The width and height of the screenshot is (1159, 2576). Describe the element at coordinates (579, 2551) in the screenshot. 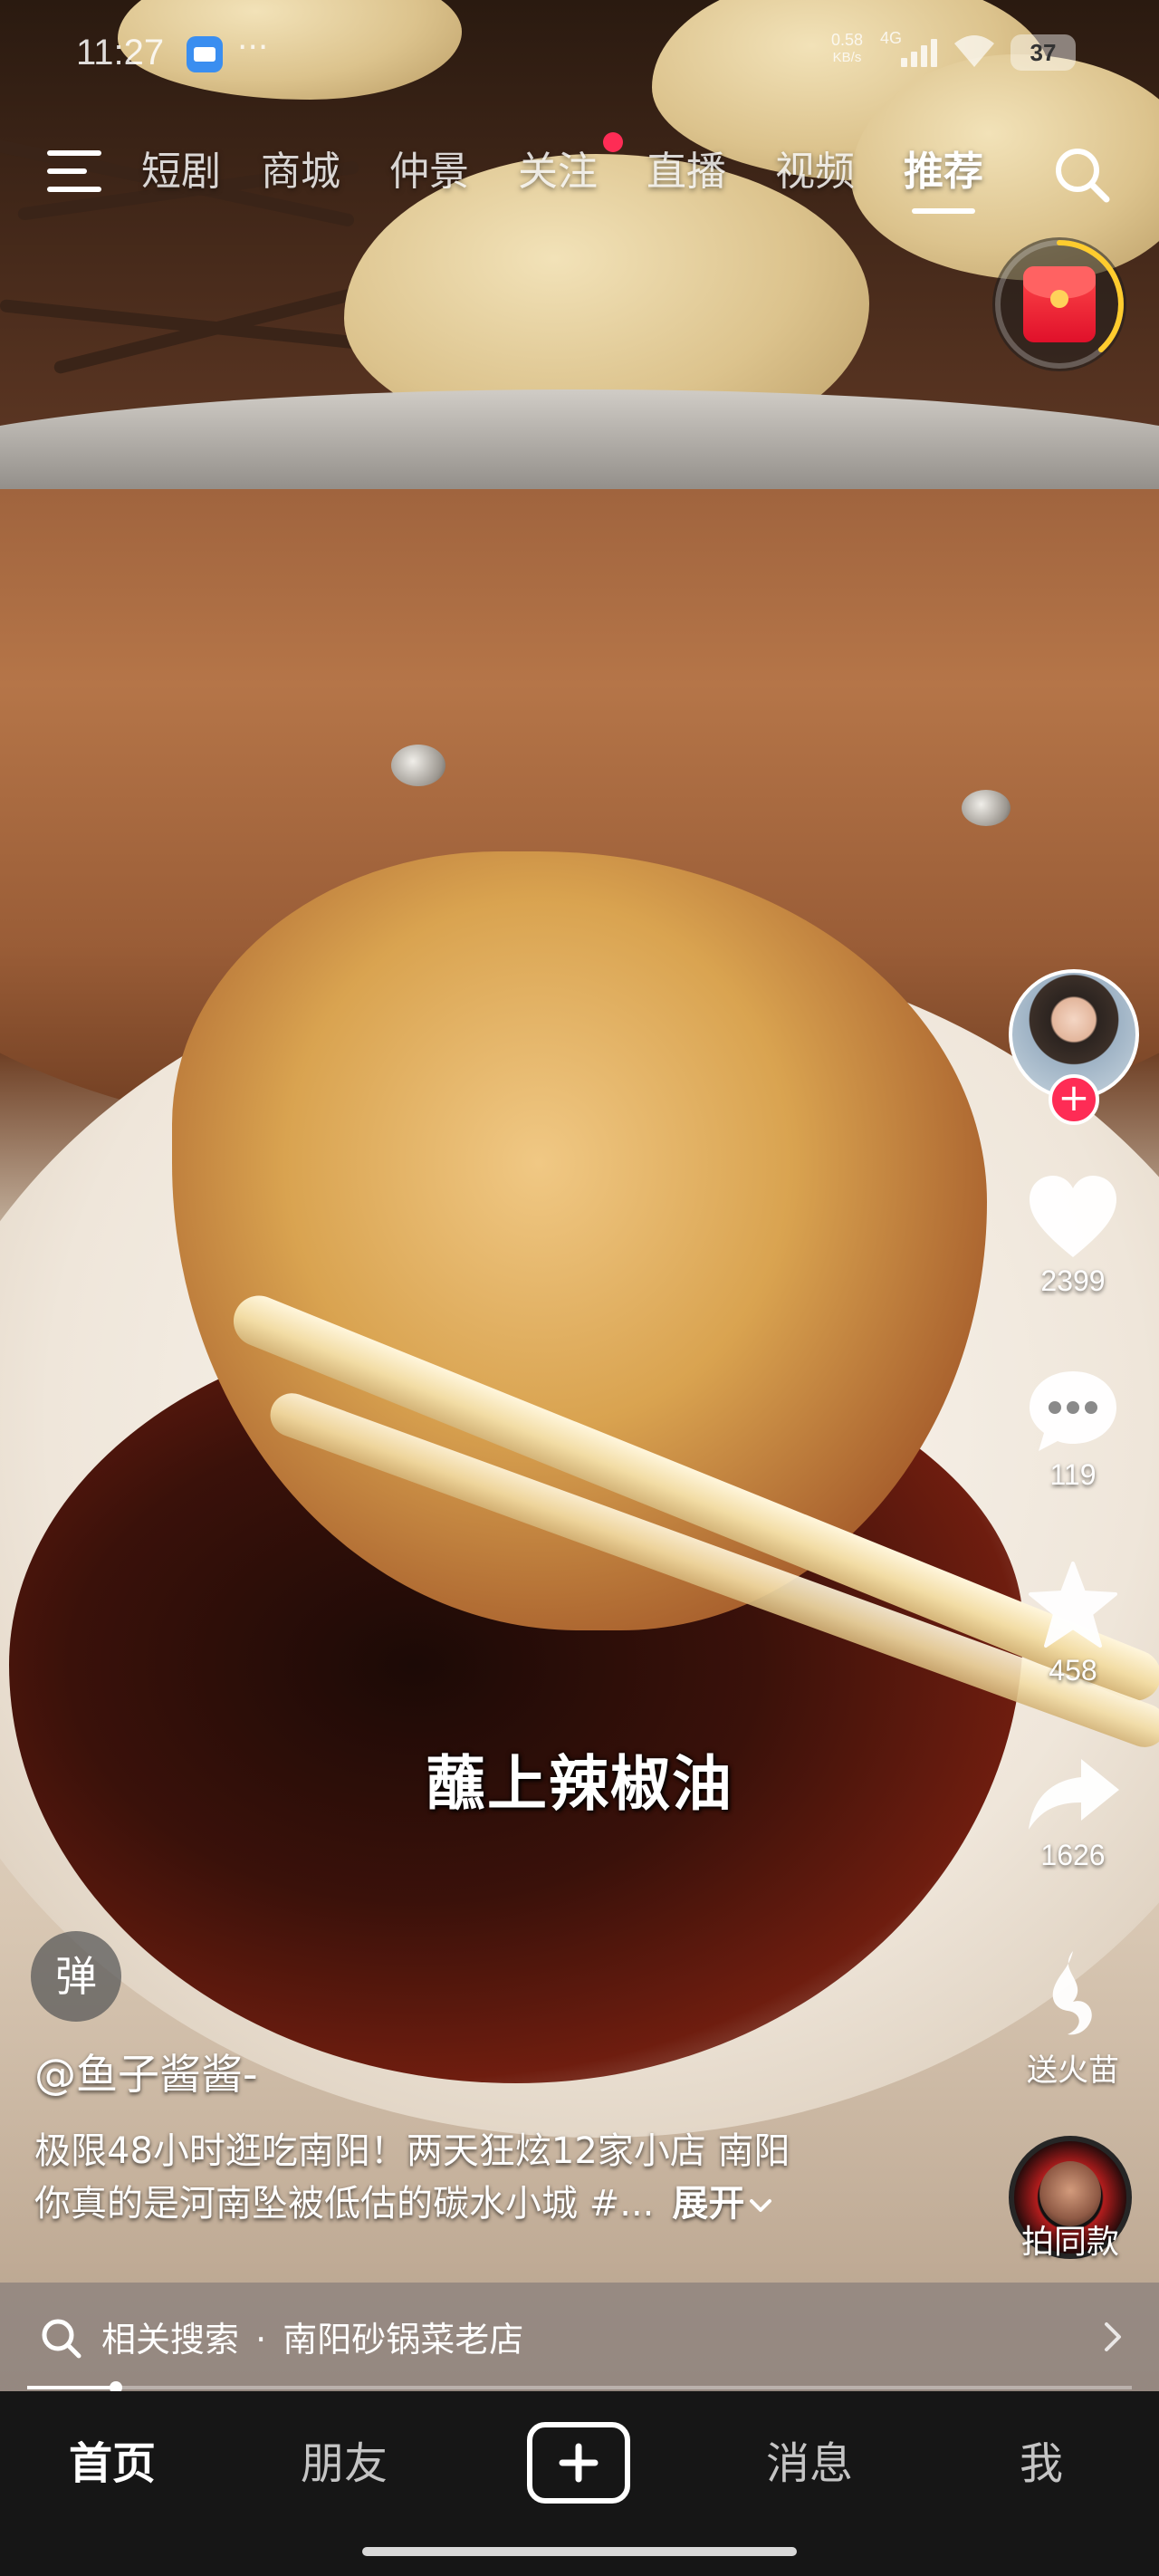

I see `home-indicator` at that location.